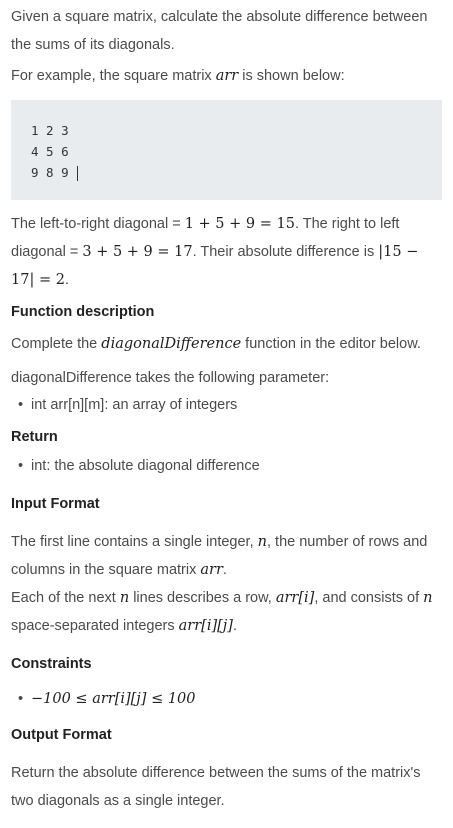 The height and width of the screenshot is (828, 453). I want to click on parameter-list: int arr[n][m]: an array of integers, so click(226, 405).